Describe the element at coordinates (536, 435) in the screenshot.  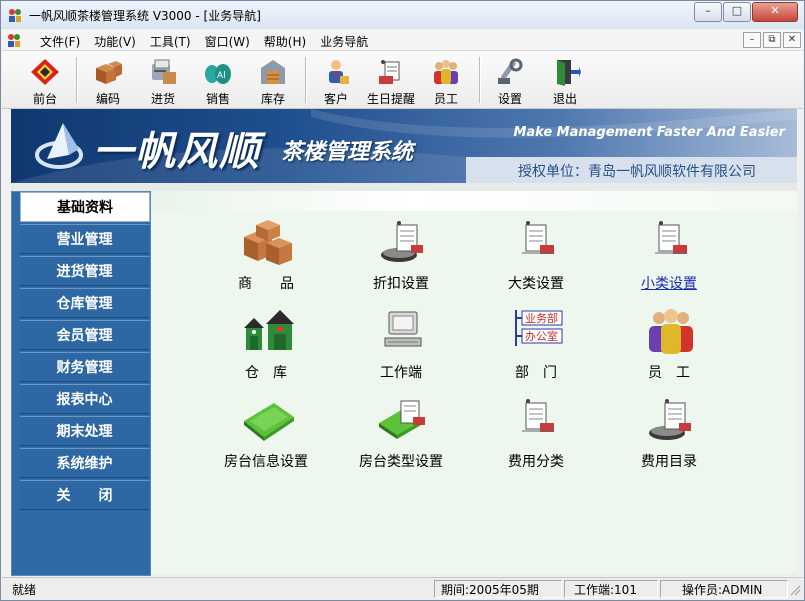
I see `grid-item-expense-category: 费用分类` at that location.